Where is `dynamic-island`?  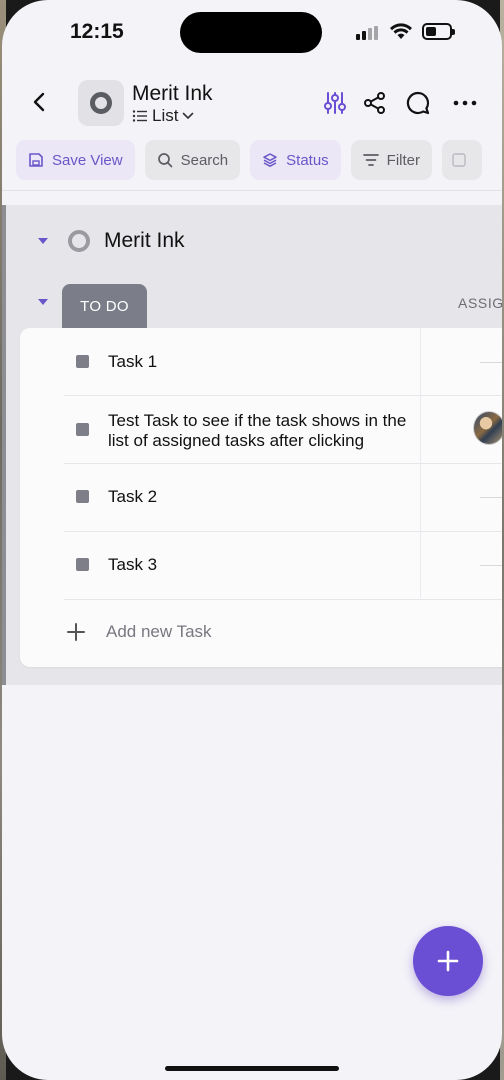 dynamic-island is located at coordinates (251, 32).